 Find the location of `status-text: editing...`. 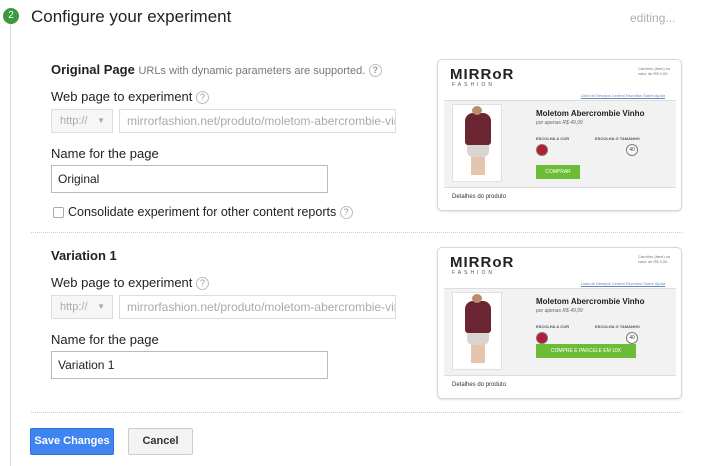

status-text: editing... is located at coordinates (653, 18).